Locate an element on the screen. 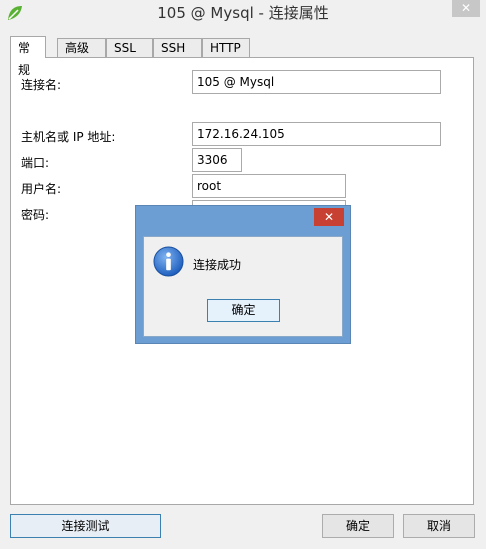 This screenshot has height=549, width=486. tab-ssl: SSL is located at coordinates (129, 47).